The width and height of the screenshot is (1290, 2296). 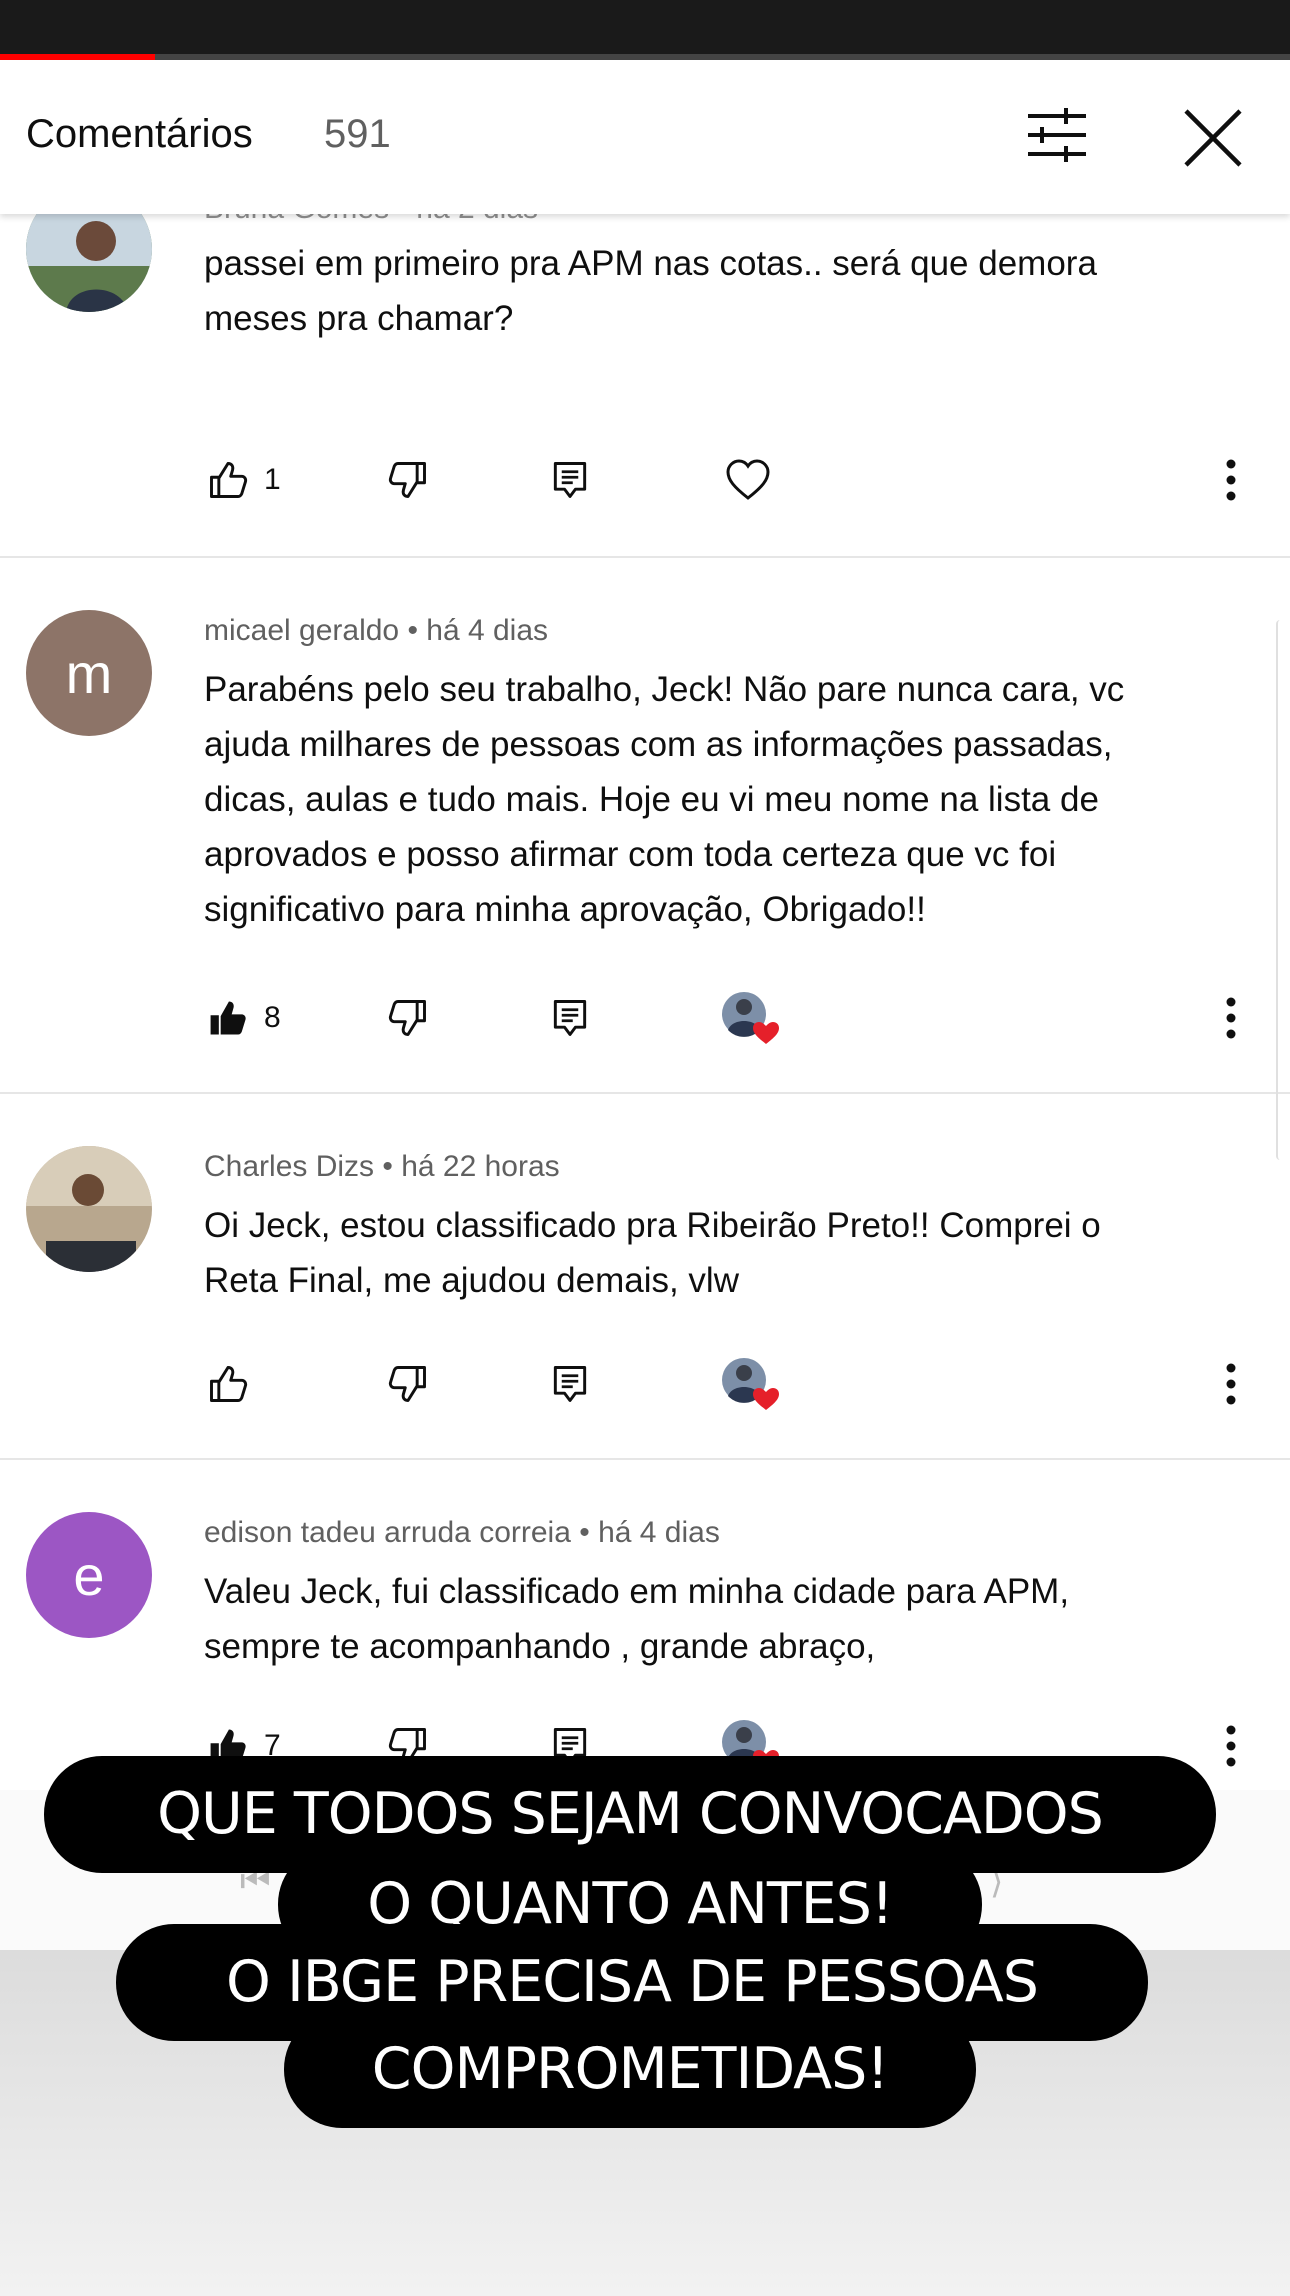 I want to click on comment-actions: 1, so click(x=645, y=480).